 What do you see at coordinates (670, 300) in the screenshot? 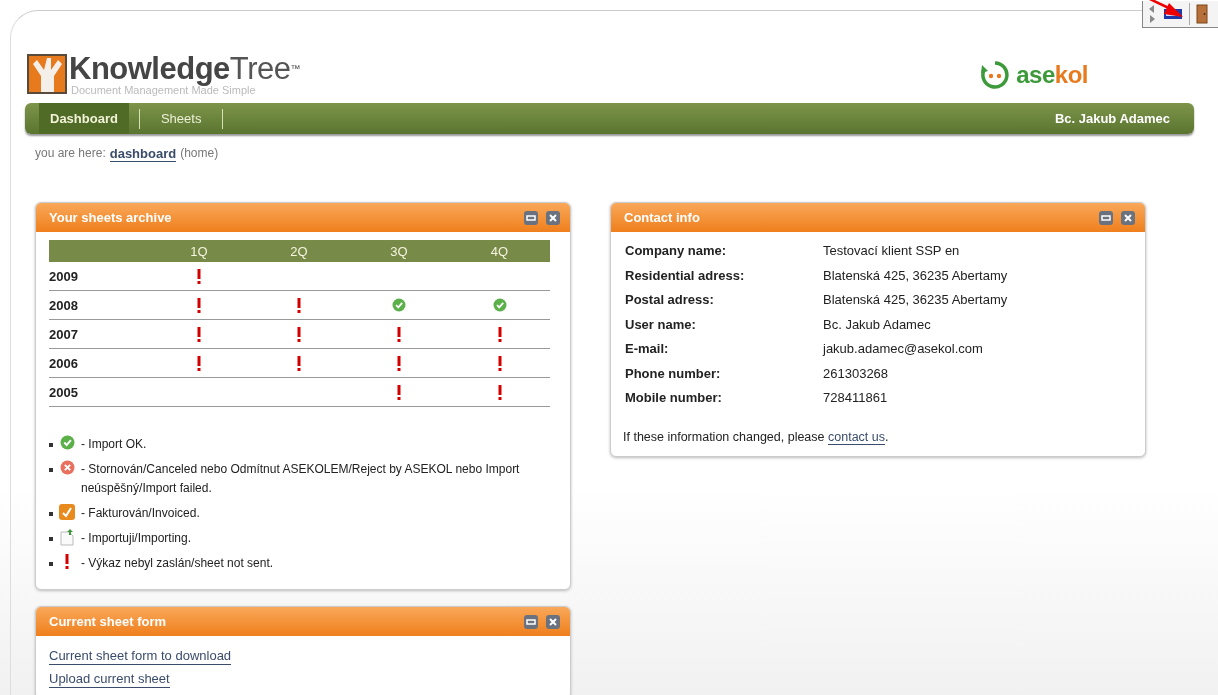
I see `field-label: Postal adress:` at bounding box center [670, 300].